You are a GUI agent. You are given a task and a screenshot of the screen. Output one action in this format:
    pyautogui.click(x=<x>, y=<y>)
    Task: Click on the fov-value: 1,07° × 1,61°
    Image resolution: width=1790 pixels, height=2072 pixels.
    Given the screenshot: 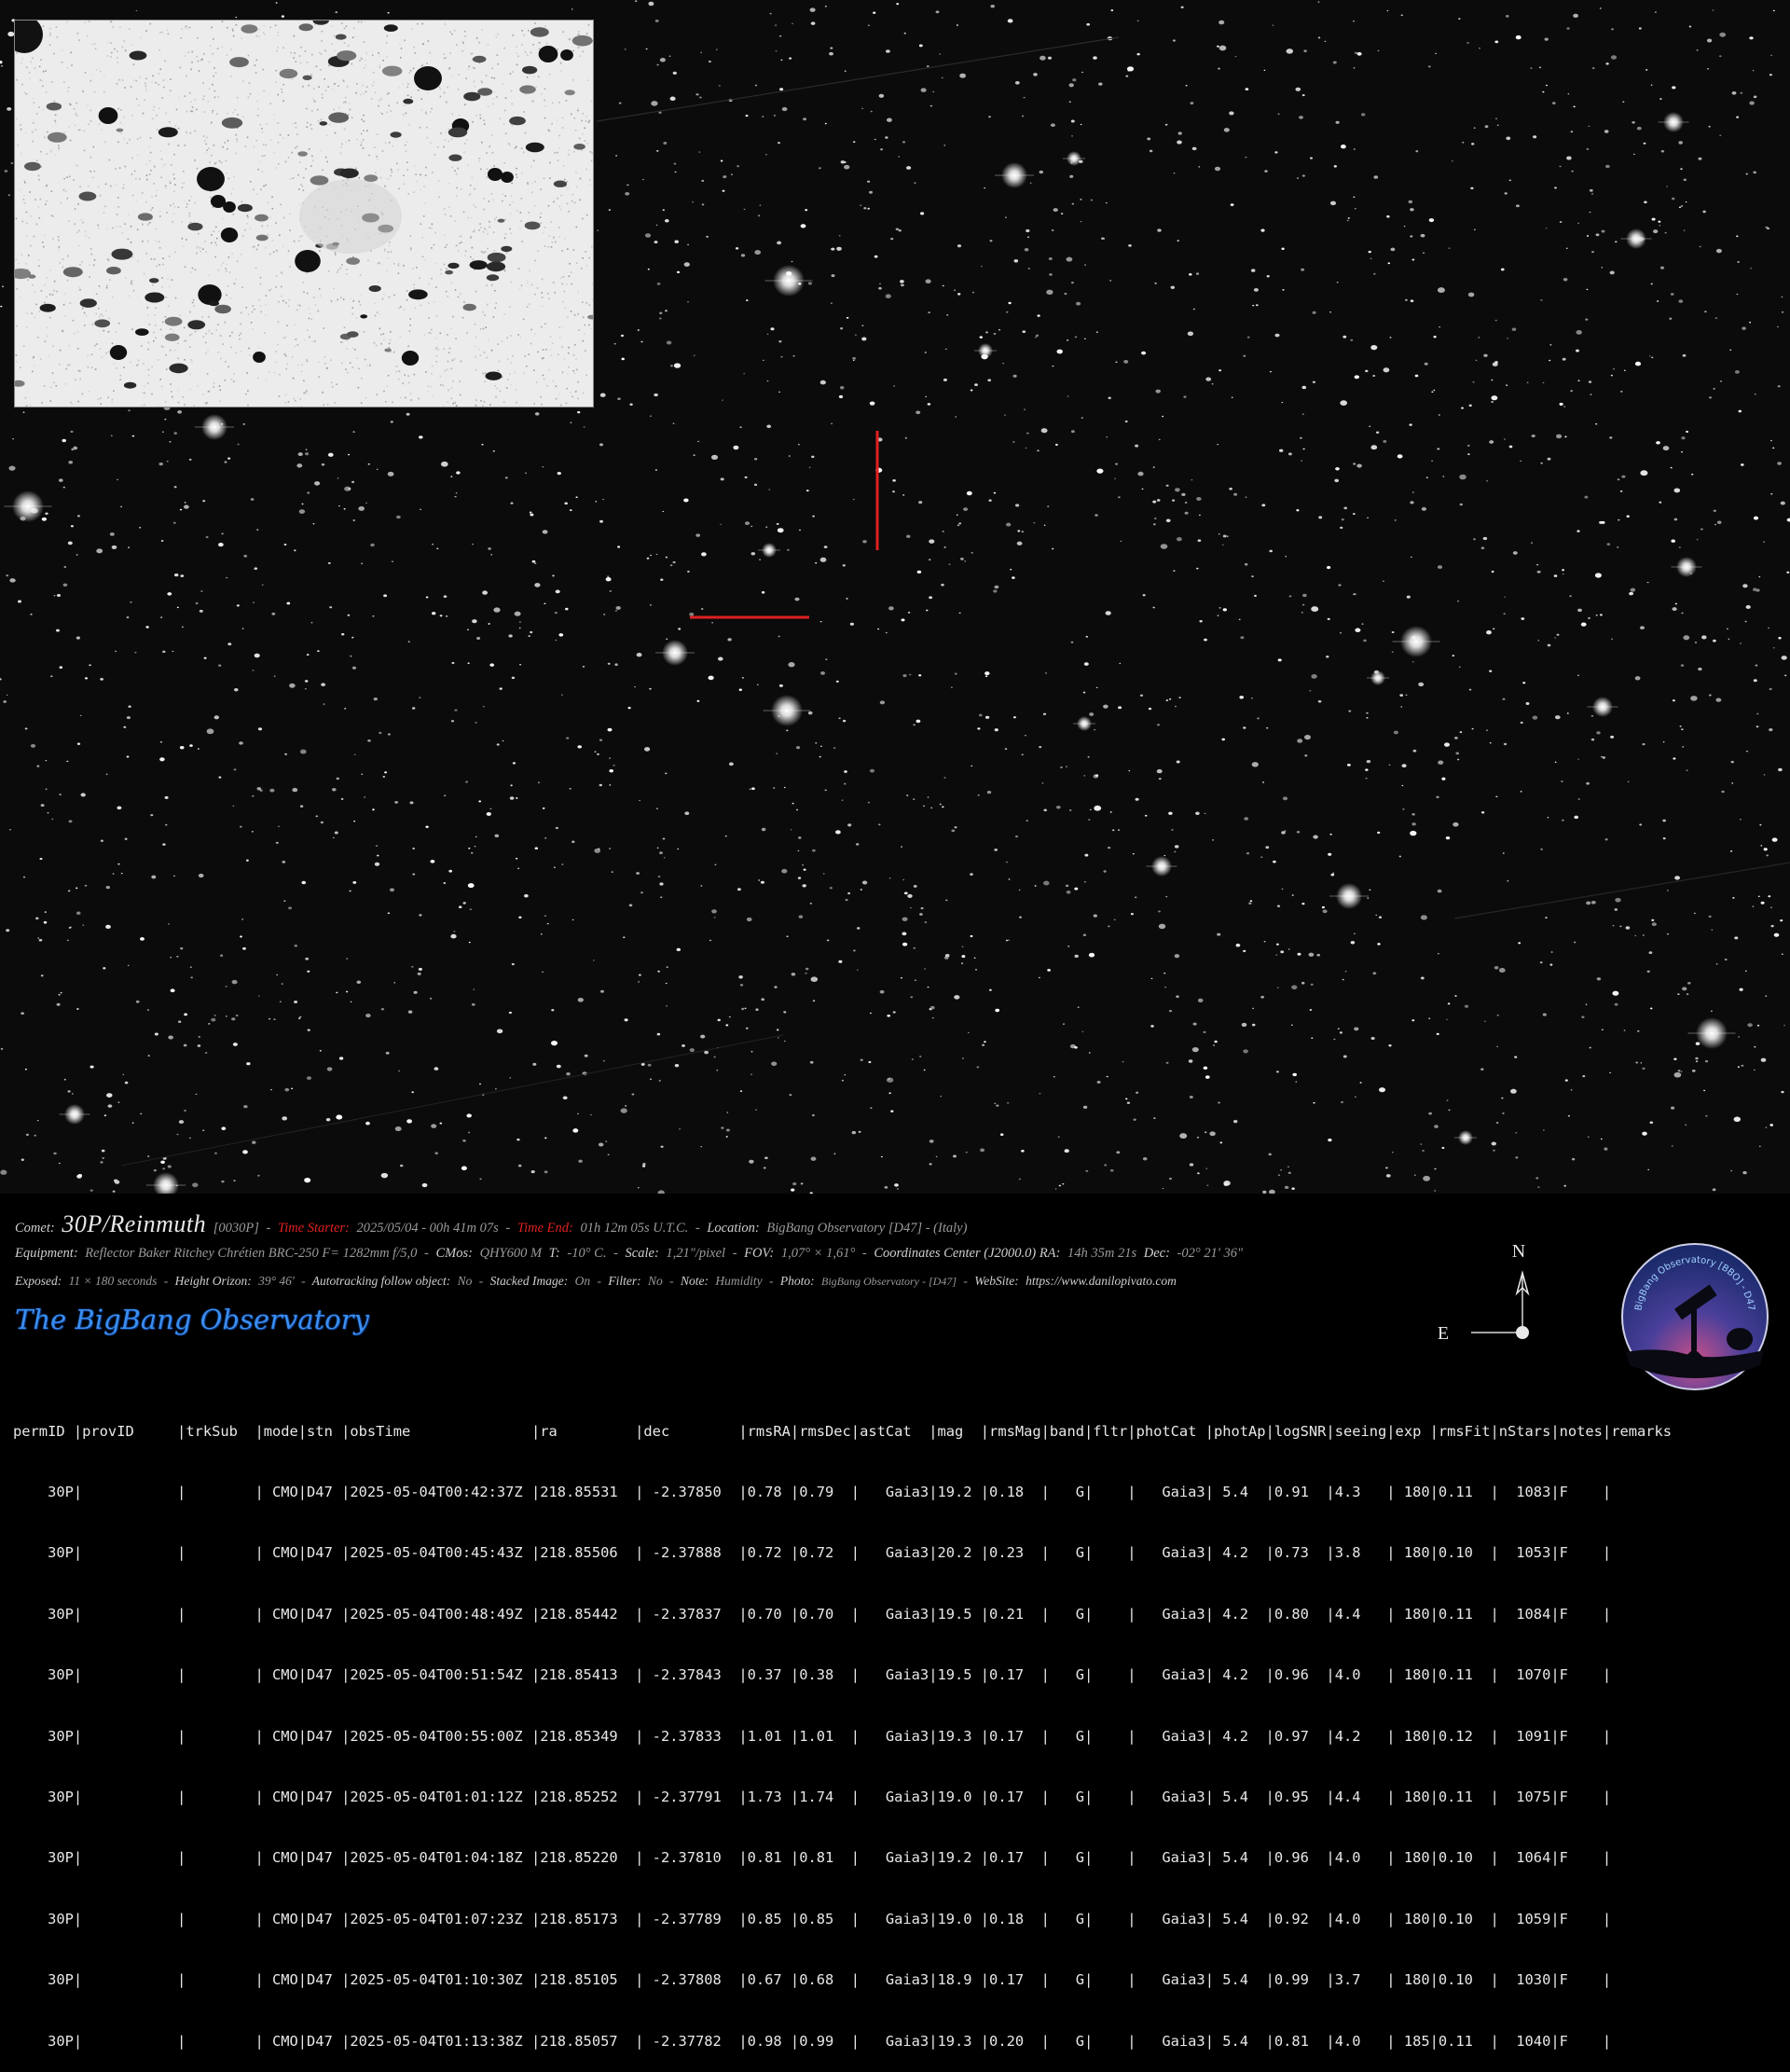 What is the action you would take?
    pyautogui.click(x=818, y=1253)
    